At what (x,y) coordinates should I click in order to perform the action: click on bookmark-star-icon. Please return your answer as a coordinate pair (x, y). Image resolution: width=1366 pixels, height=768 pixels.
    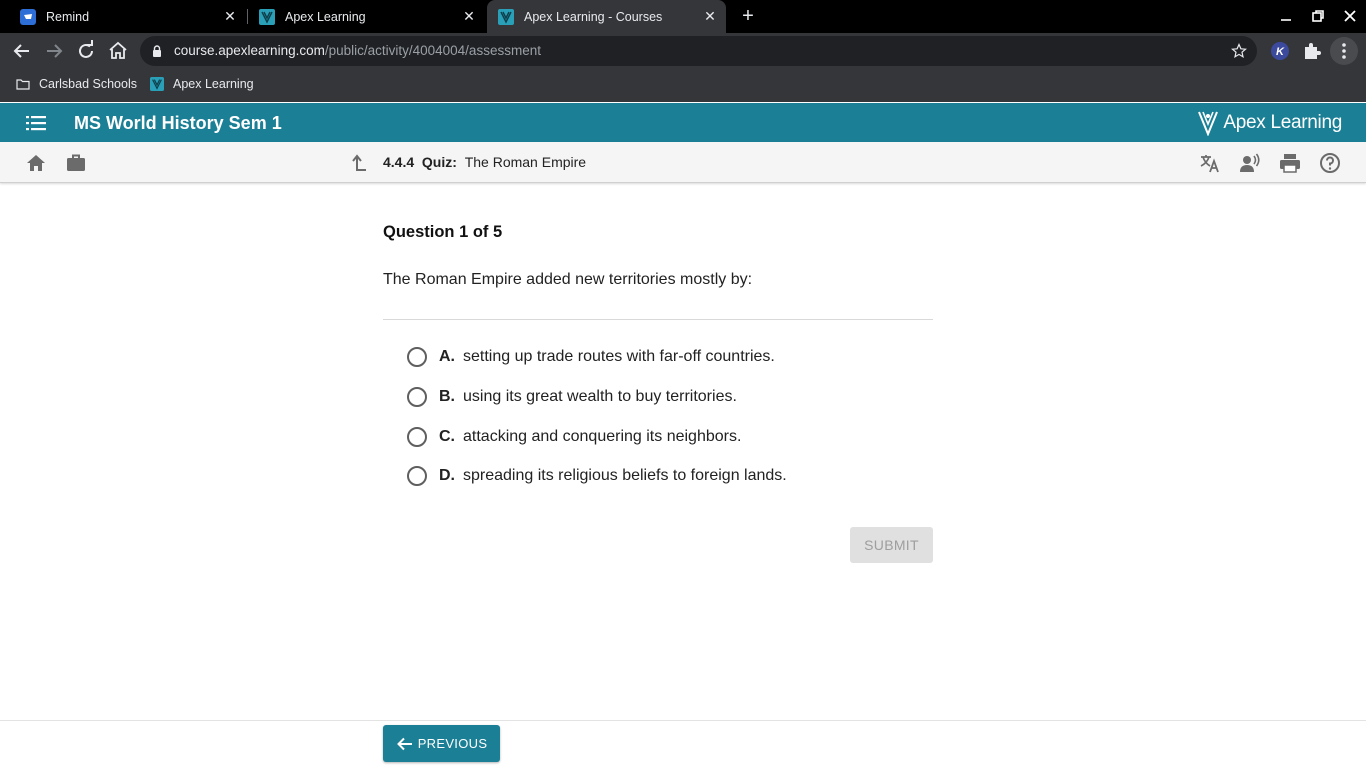
    Looking at the image, I should click on (1239, 51).